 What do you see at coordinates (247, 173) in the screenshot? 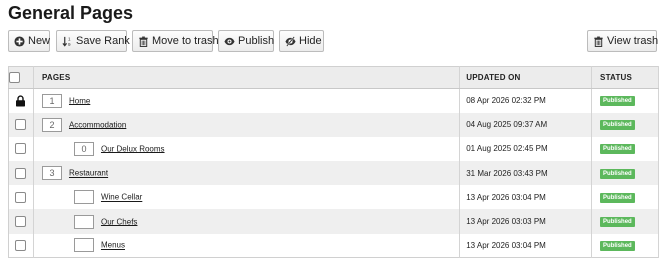
I see `page-name-cell: 3 Restaurant` at bounding box center [247, 173].